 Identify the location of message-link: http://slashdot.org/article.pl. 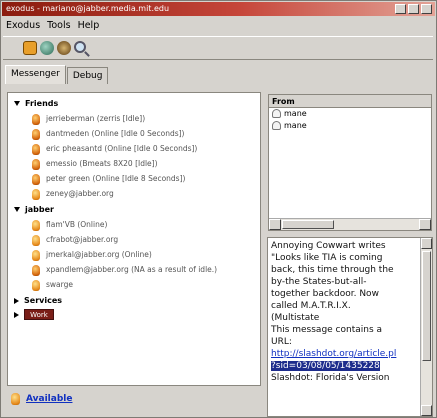
(333, 354).